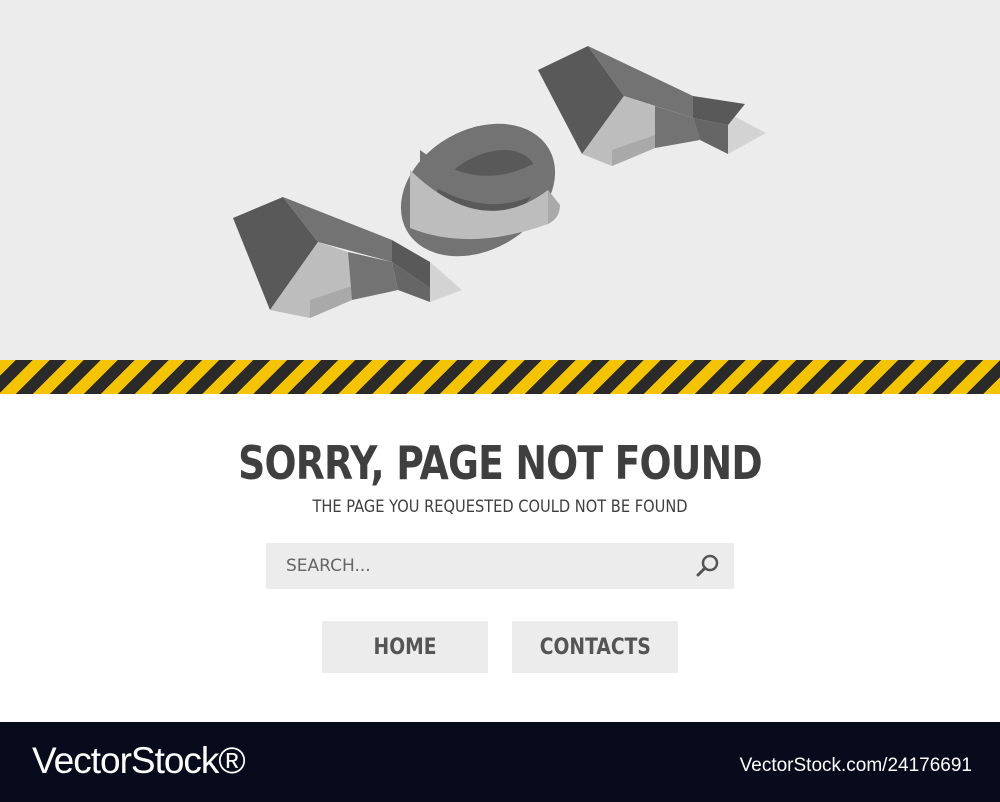 This screenshot has height=802, width=1000. I want to click on search-button, so click(708, 566).